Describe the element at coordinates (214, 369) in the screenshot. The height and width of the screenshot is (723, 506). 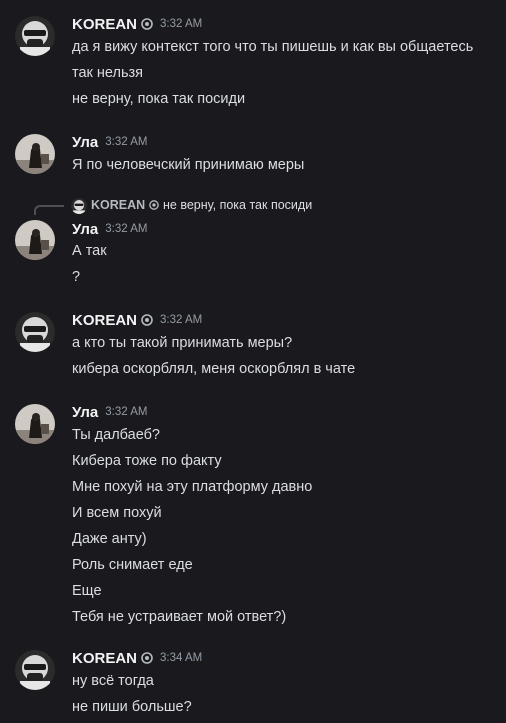
I see `message-line: кибера оскорблял, меня оскорблял в чате` at that location.